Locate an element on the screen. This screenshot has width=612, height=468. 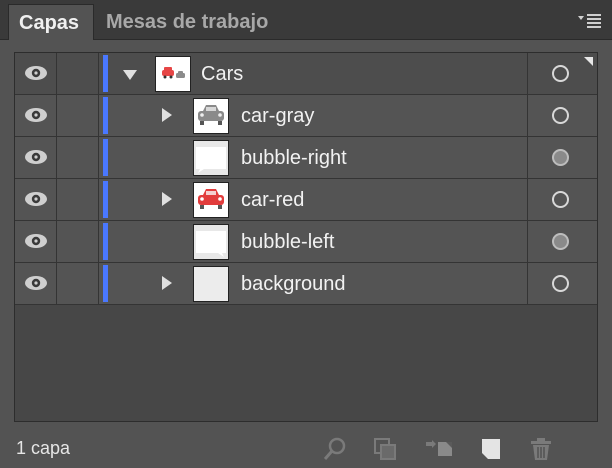
cars-group-icon is located at coordinates (173, 74).